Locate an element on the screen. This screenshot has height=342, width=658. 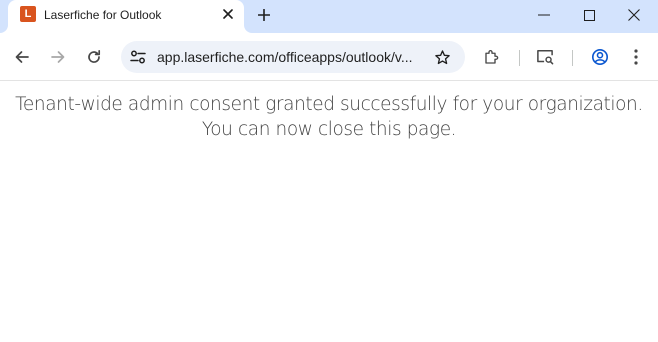
extensions-button is located at coordinates (492, 57).